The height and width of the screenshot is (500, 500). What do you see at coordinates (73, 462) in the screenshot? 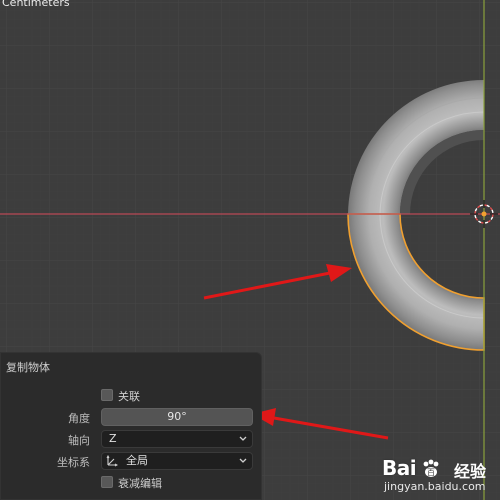
I see `coord-label: 坐标系` at bounding box center [73, 462].